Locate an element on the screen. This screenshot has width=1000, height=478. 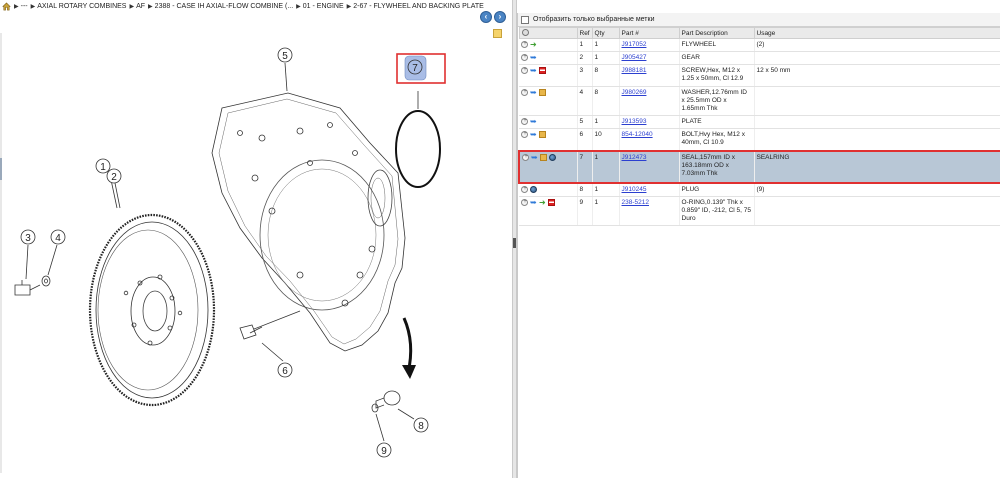
callout-3: 3 is located at coordinates (28, 237).